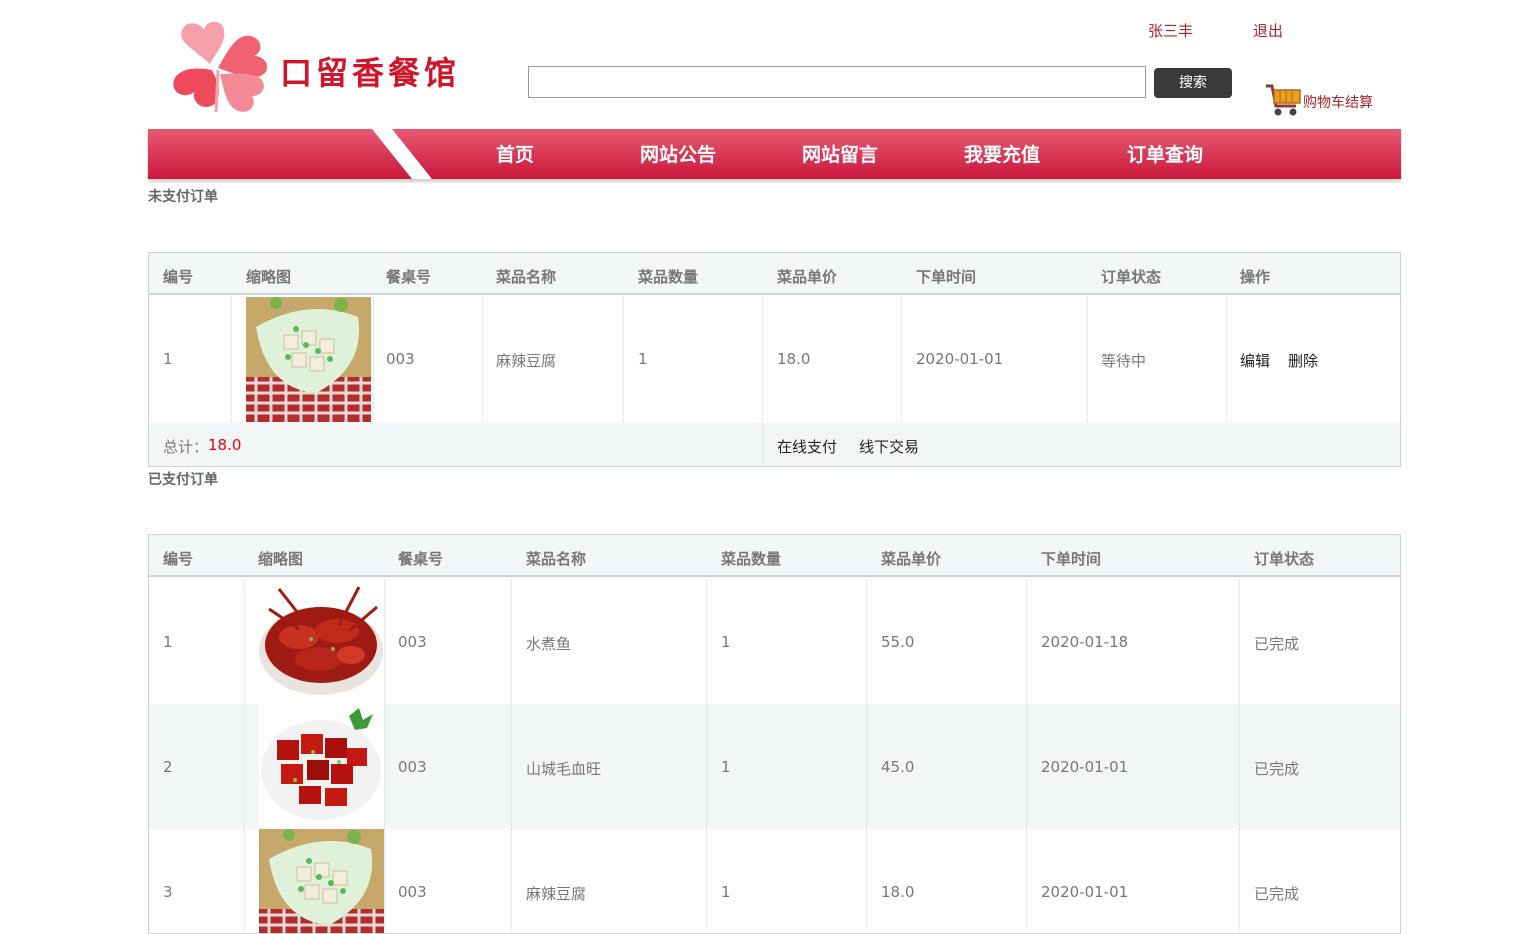 The width and height of the screenshot is (1522, 934). I want to click on site-name: 口留香餐馆, so click(370, 73).